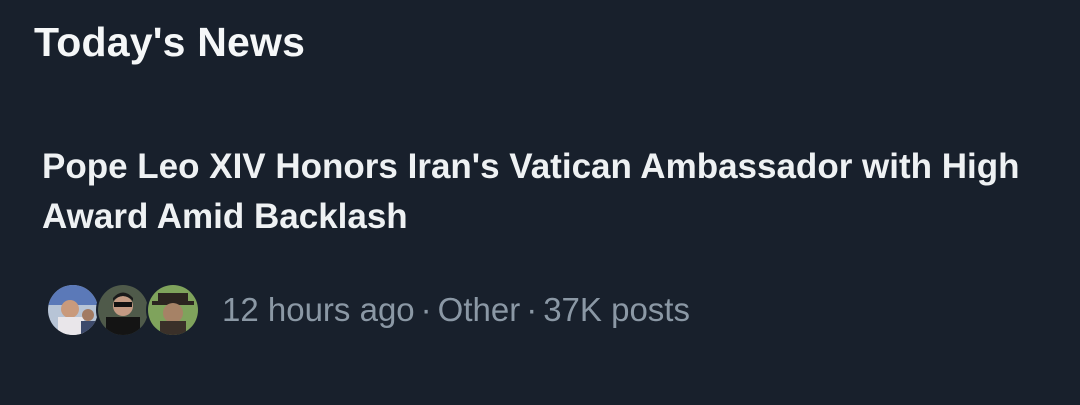 Image resolution: width=1080 pixels, height=405 pixels. Describe the element at coordinates (318, 309) in the screenshot. I see `news-time: 12 hours ago` at that location.